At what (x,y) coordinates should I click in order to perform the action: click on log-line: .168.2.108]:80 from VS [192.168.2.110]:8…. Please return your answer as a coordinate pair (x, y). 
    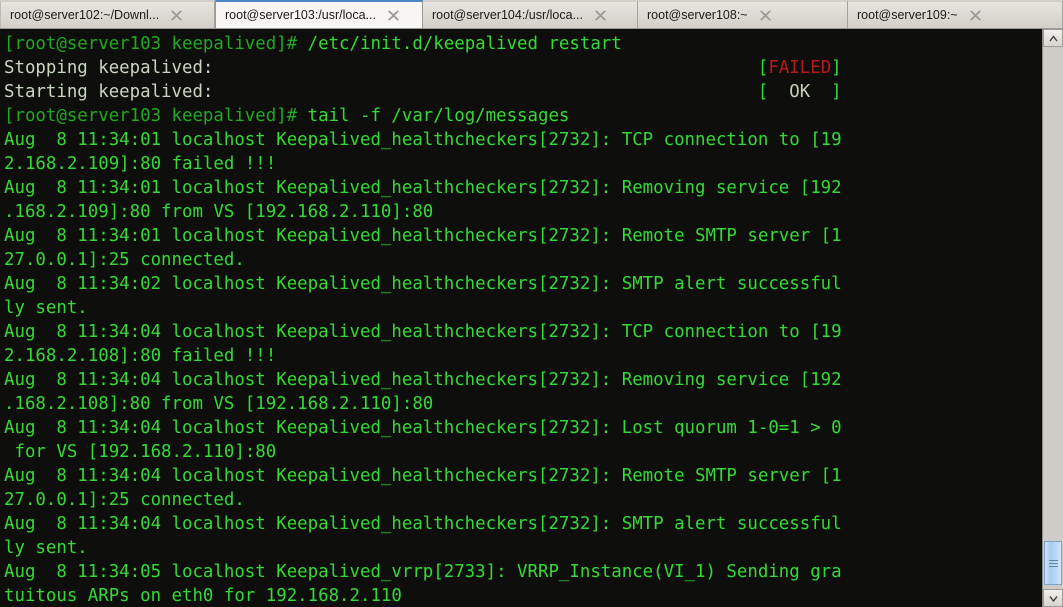
    Looking at the image, I should click on (523, 404).